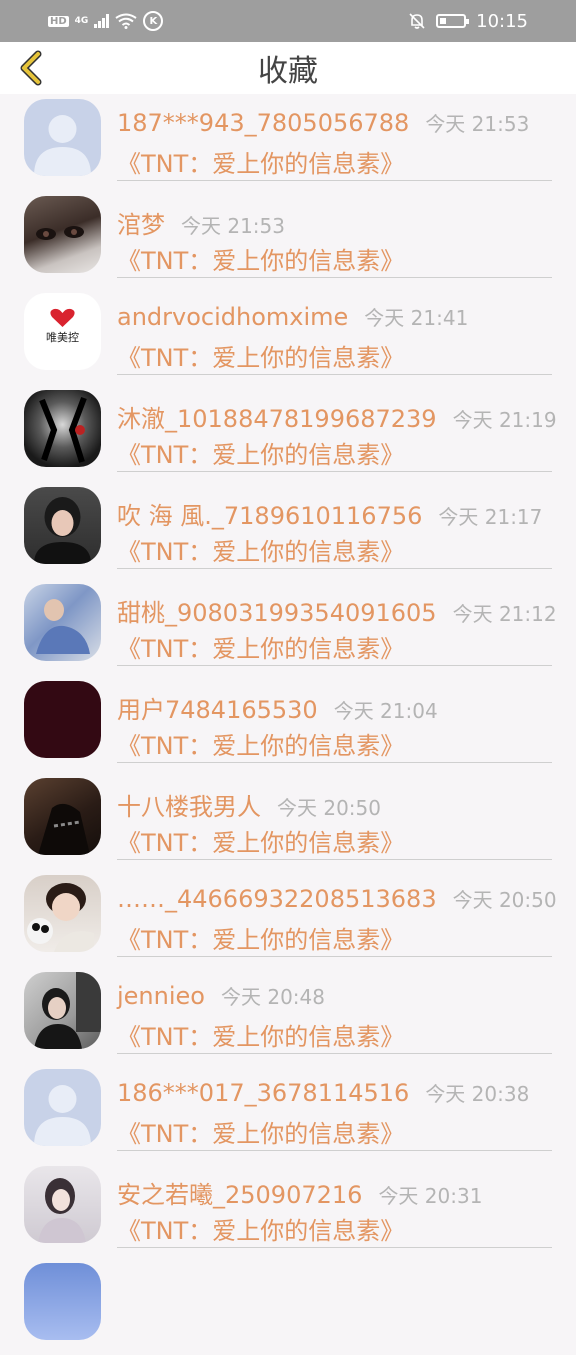 This screenshot has height=1355, width=576. Describe the element at coordinates (430, 1196) in the screenshot. I see `timestamp: 今天 20:31` at that location.